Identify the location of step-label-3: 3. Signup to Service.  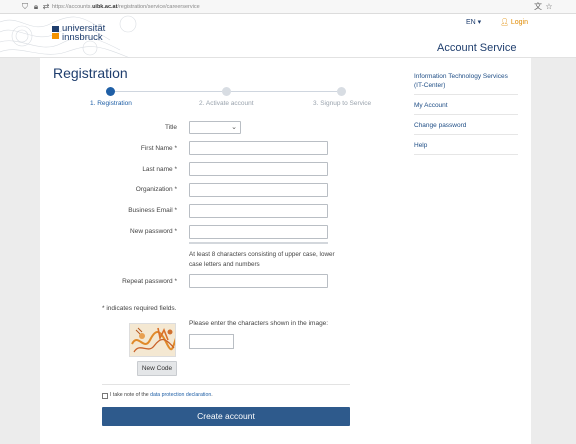
(342, 103).